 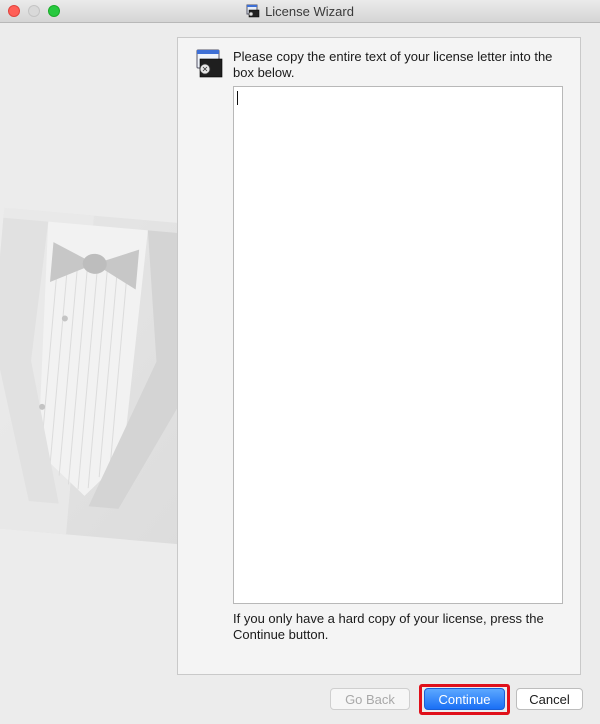 I want to click on window-title: License Wizard, so click(x=309, y=11).